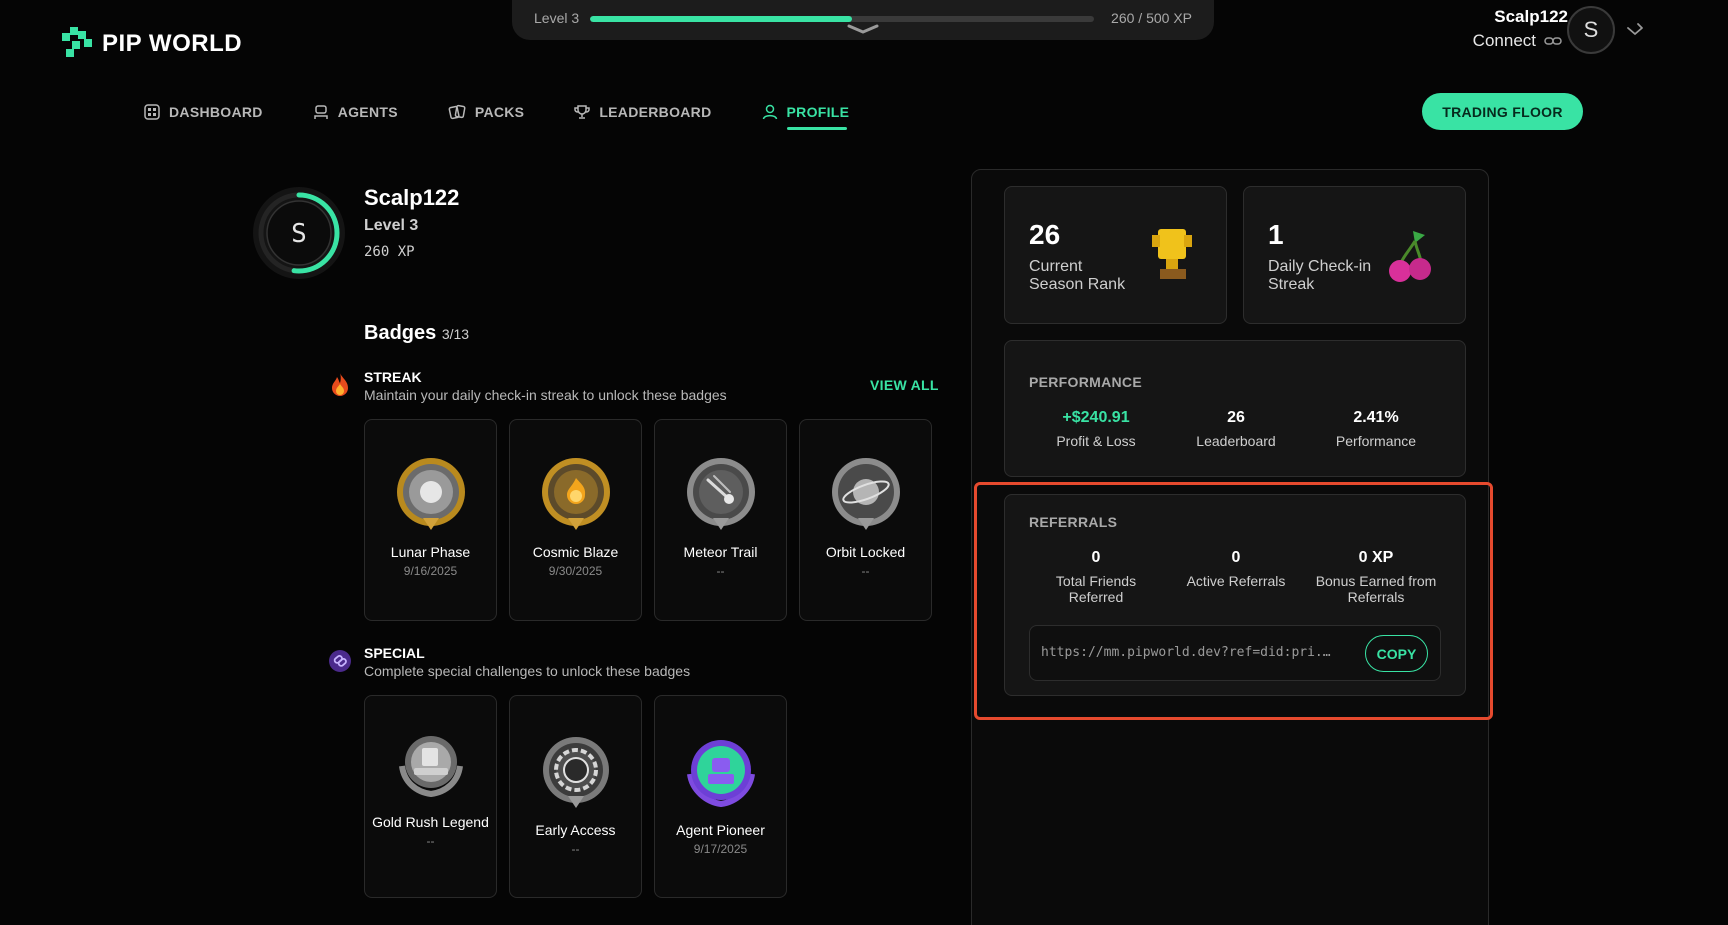 This screenshot has height=925, width=1728. I want to click on badge-card-orbit-locked: Orbit Locked --, so click(865, 520).